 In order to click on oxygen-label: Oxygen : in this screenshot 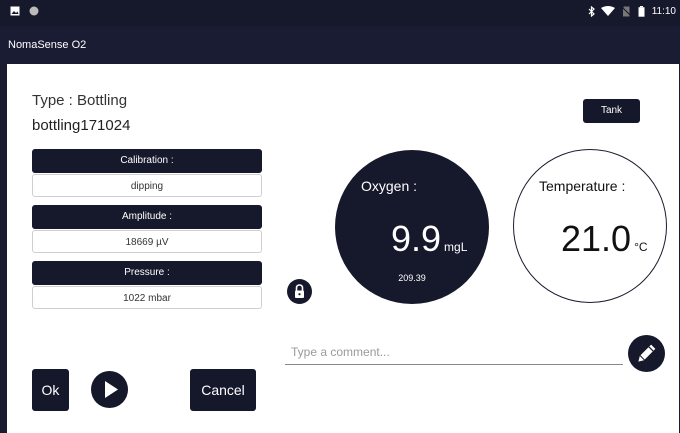, I will do `click(389, 186)`.